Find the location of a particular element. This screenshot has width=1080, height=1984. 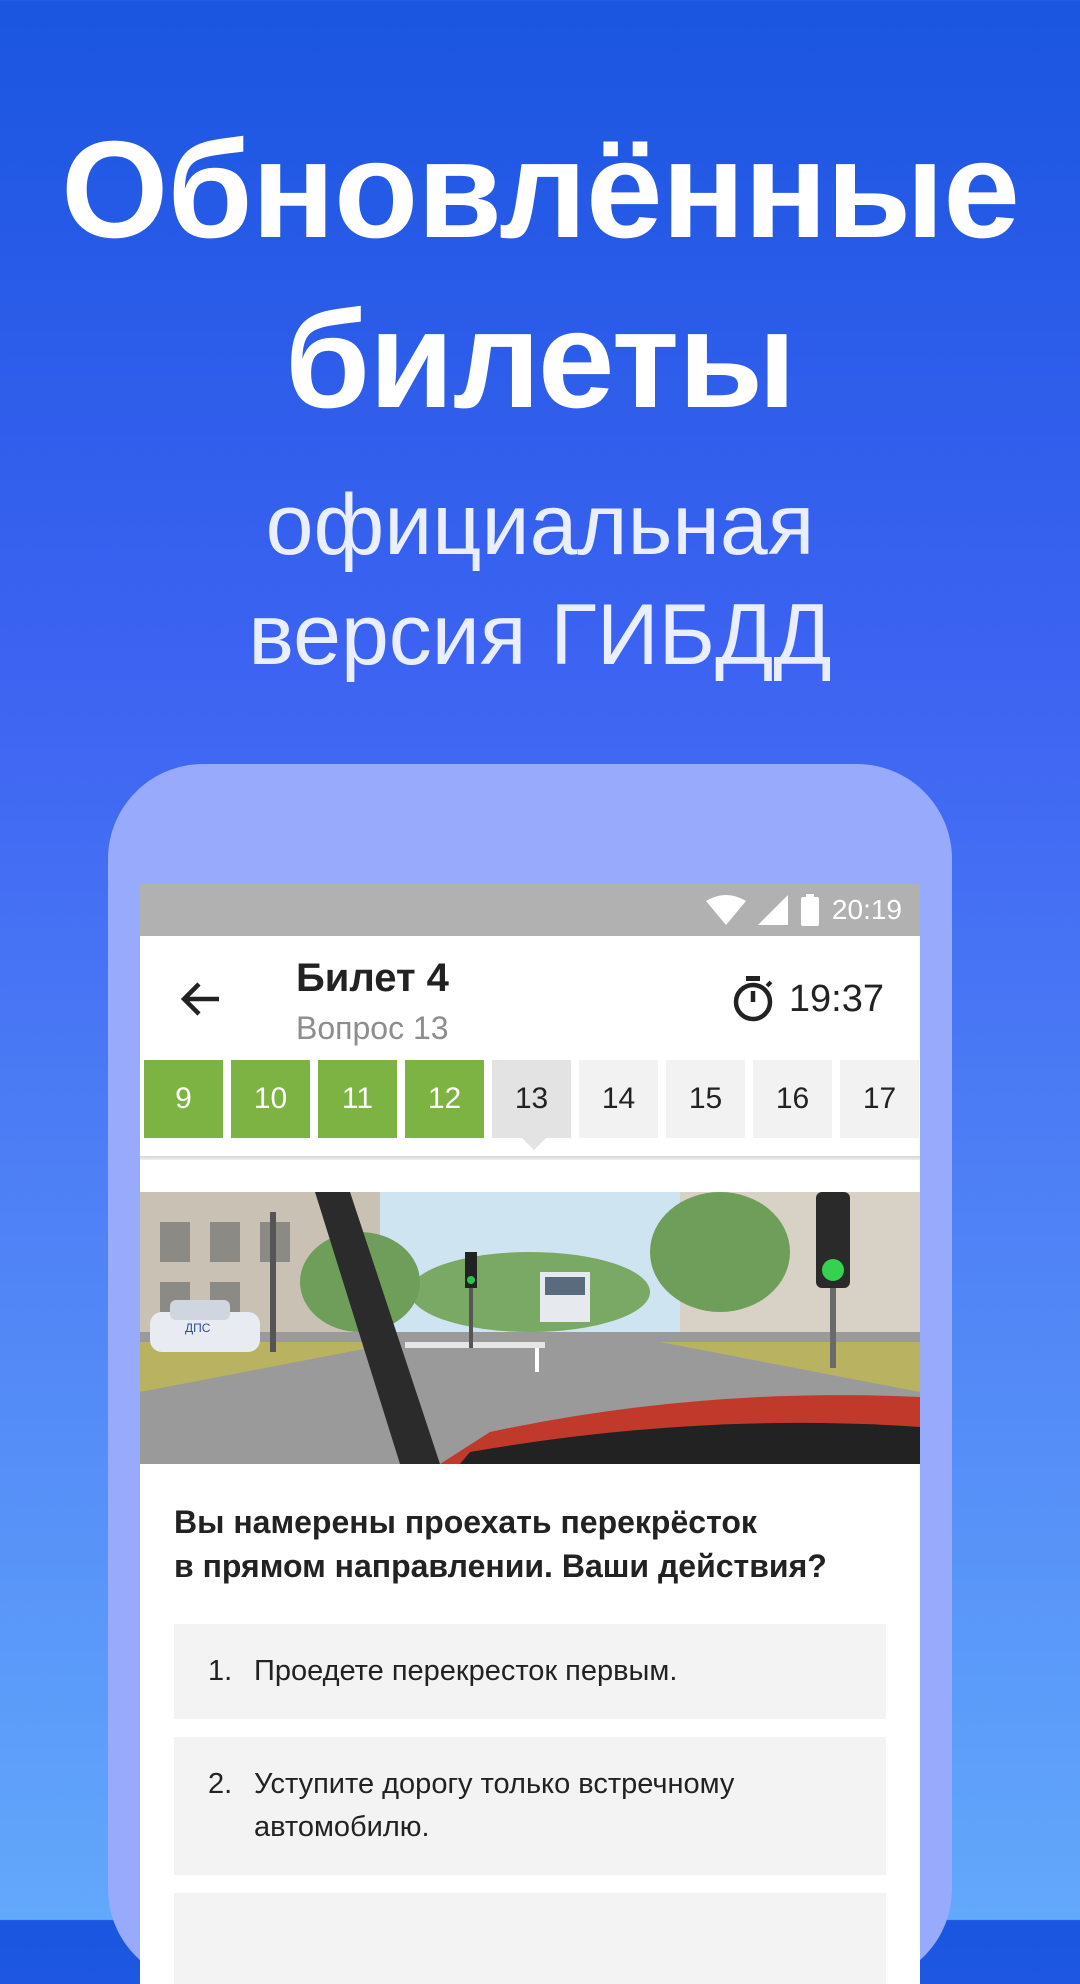

answer-number: 2. is located at coordinates (220, 1784).